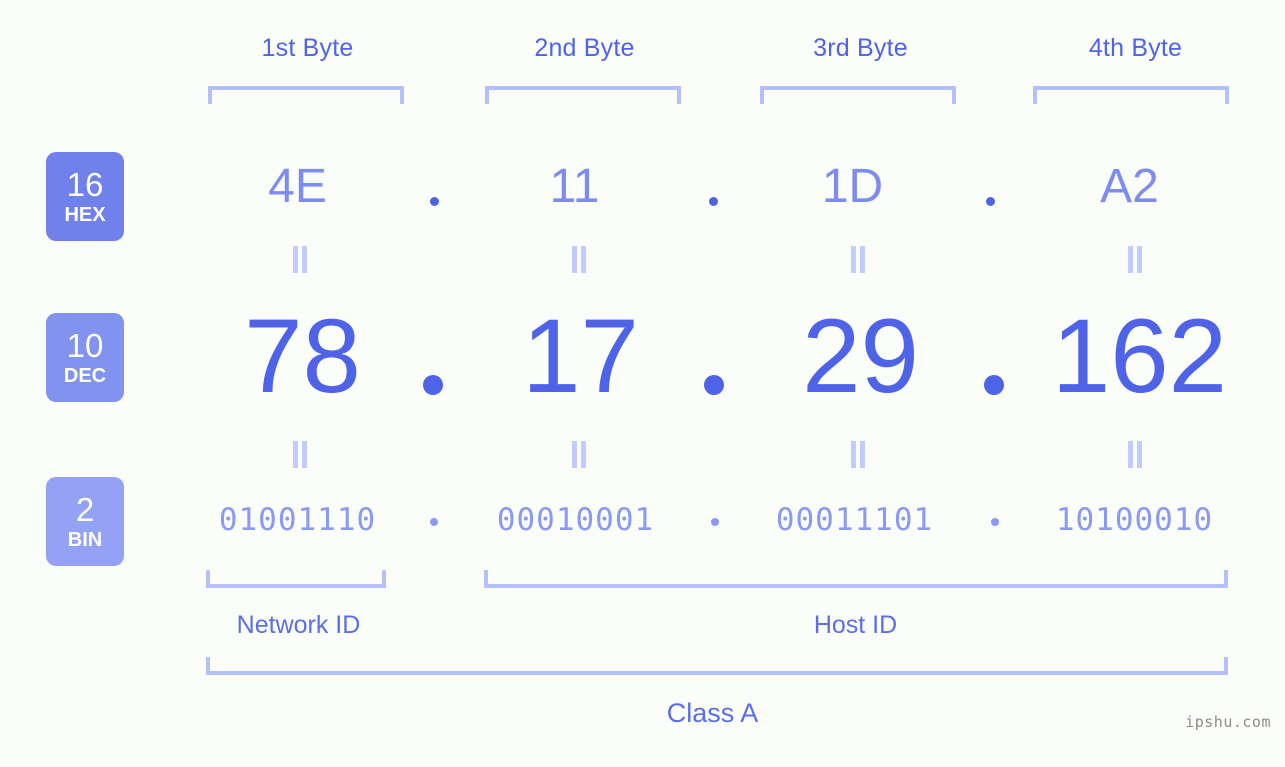 The width and height of the screenshot is (1285, 767). Describe the element at coordinates (712, 713) in the screenshot. I see `class-label: Class A` at that location.